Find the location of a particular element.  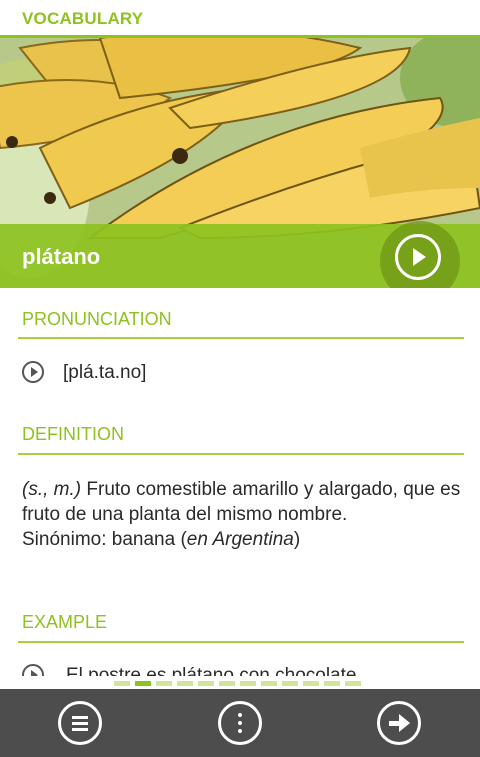

page-indicator is located at coordinates (244, 684).